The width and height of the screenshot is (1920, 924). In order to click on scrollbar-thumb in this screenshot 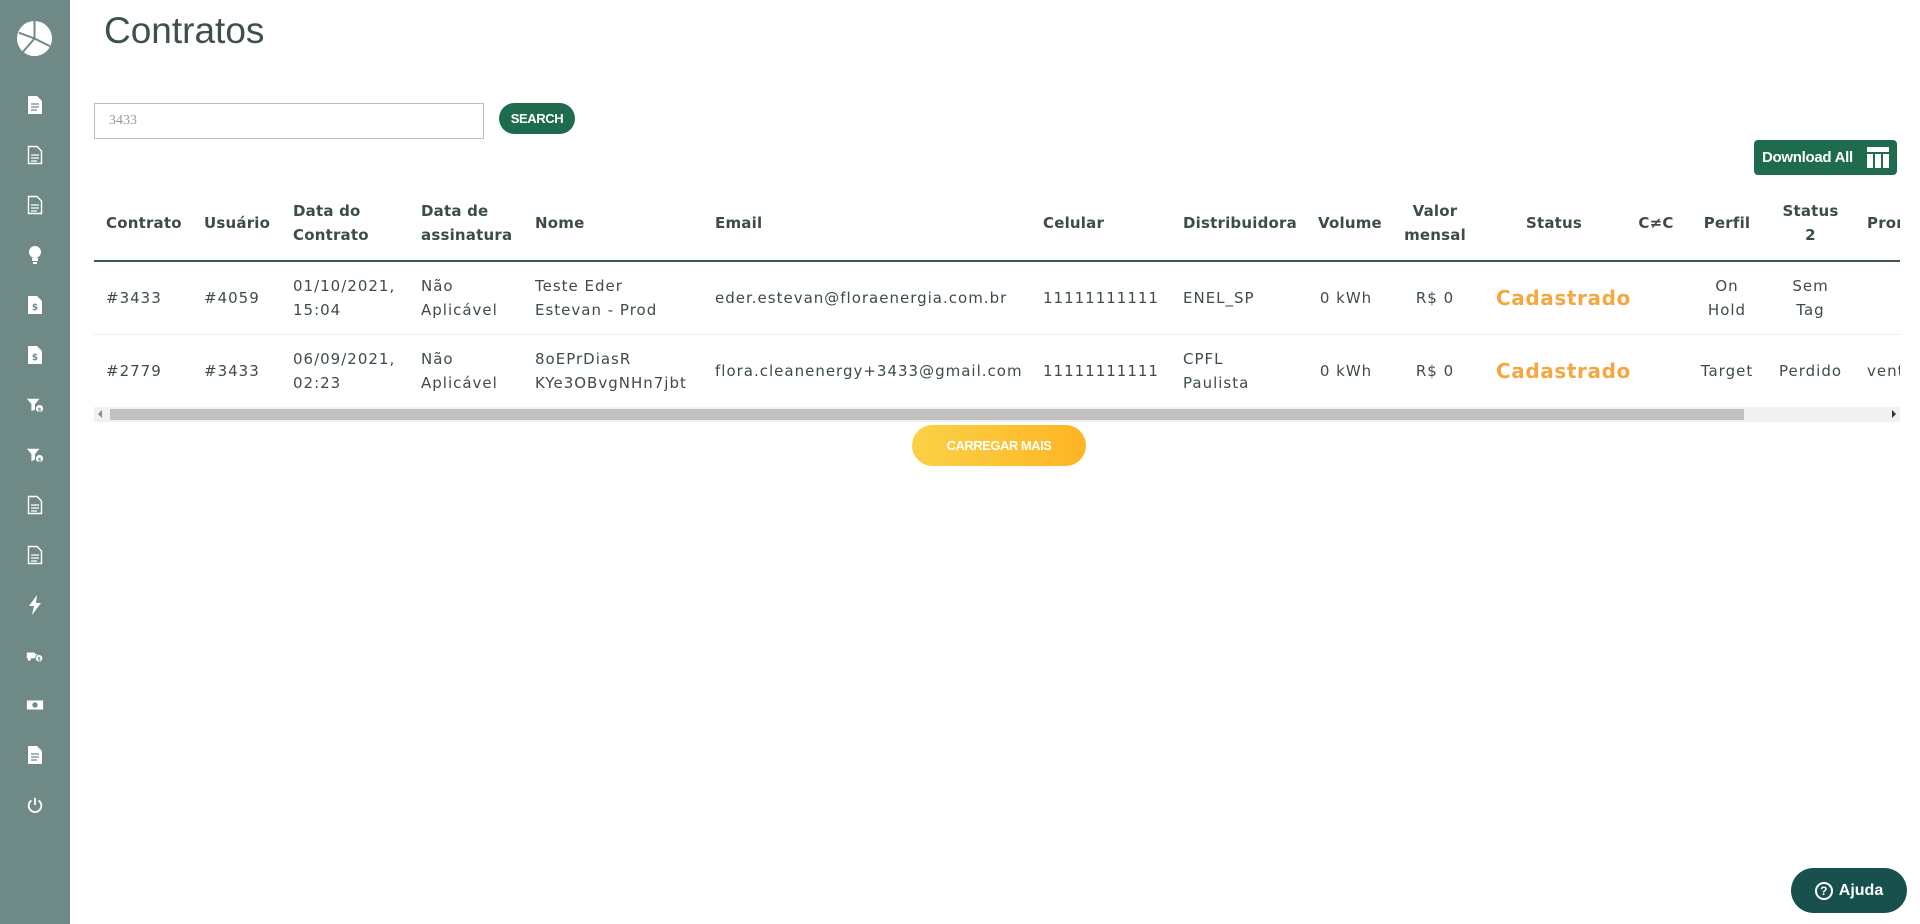, I will do `click(927, 414)`.